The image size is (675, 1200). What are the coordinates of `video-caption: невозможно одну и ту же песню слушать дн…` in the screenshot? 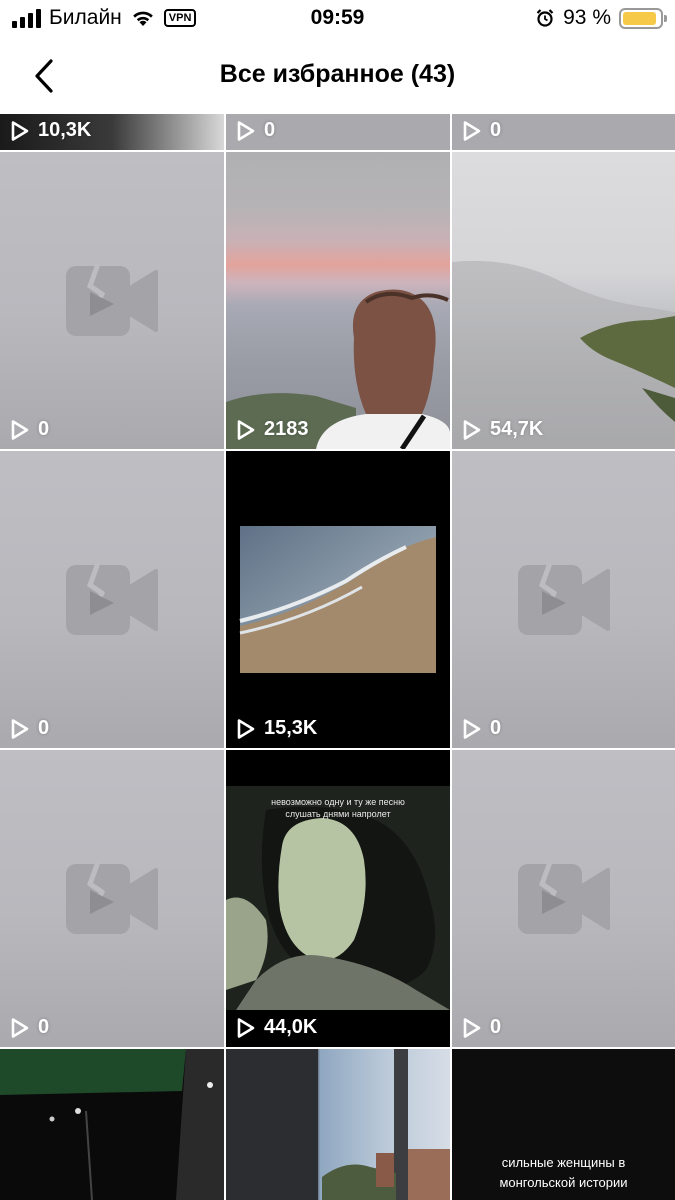 It's located at (338, 808).